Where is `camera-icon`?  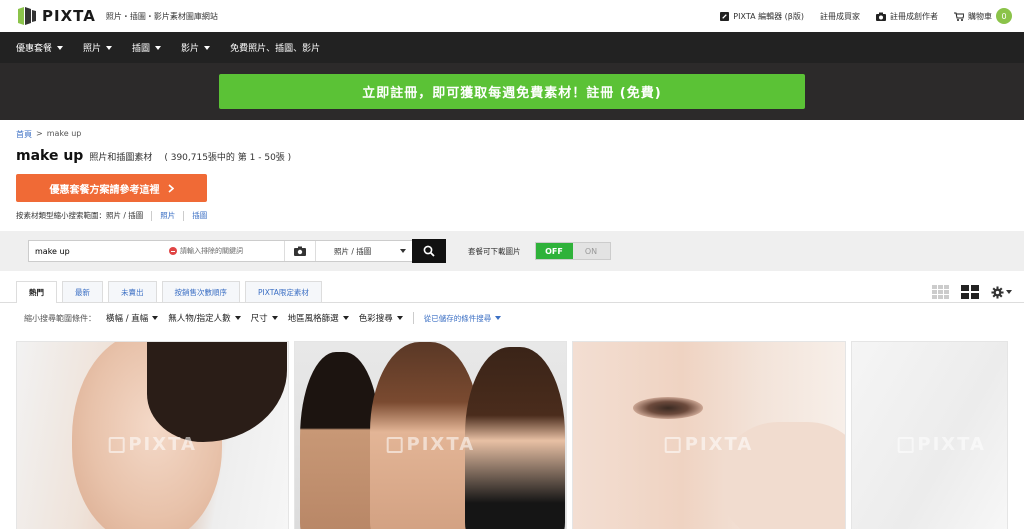 camera-icon is located at coordinates (300, 251).